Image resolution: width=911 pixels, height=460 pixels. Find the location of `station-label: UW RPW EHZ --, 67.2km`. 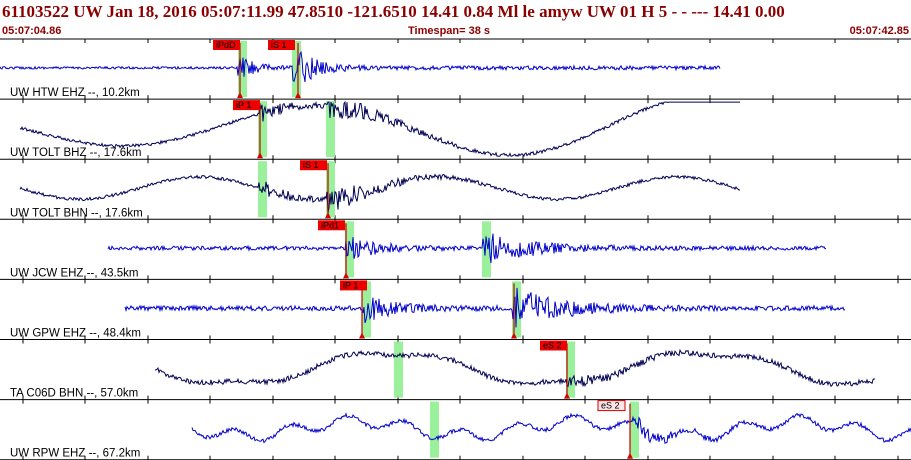

station-label: UW RPW EHZ --, 67.2km is located at coordinates (75, 454).